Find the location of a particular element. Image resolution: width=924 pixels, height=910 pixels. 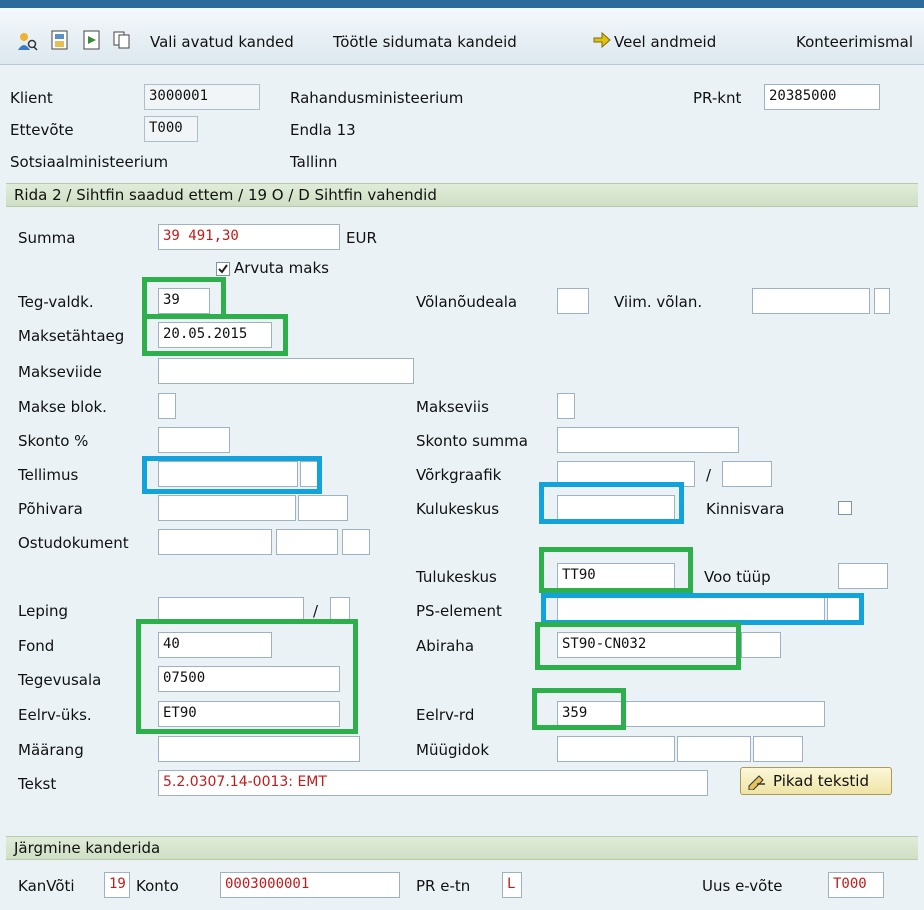

makseviide-field is located at coordinates (286, 371).